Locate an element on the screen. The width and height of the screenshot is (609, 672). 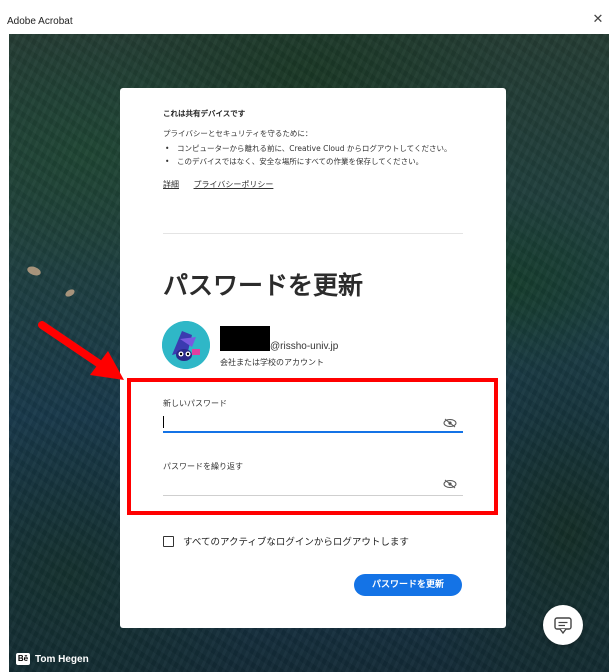
close-icon: ✕ is located at coordinates (598, 20).